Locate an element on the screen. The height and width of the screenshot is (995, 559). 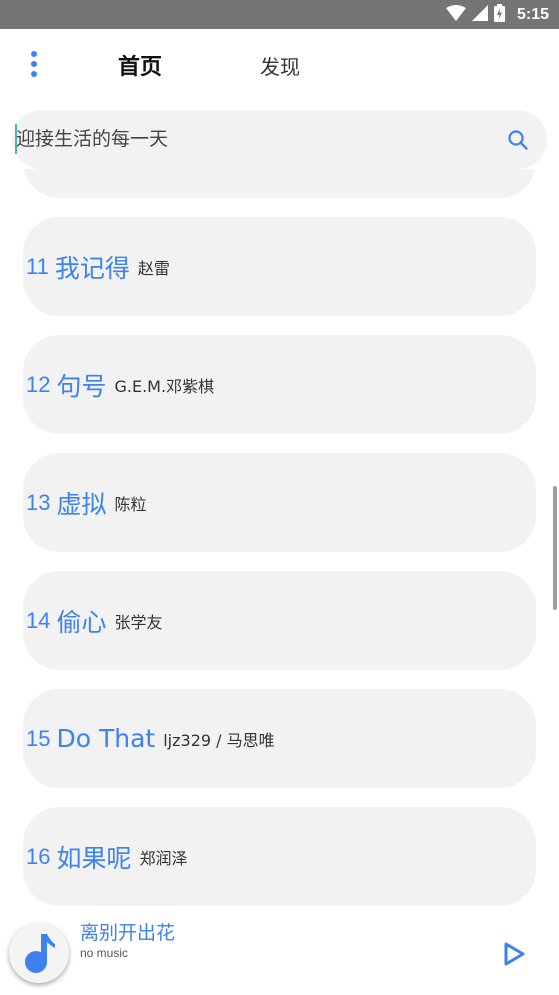
tab-home: 首页 is located at coordinates (140, 65).